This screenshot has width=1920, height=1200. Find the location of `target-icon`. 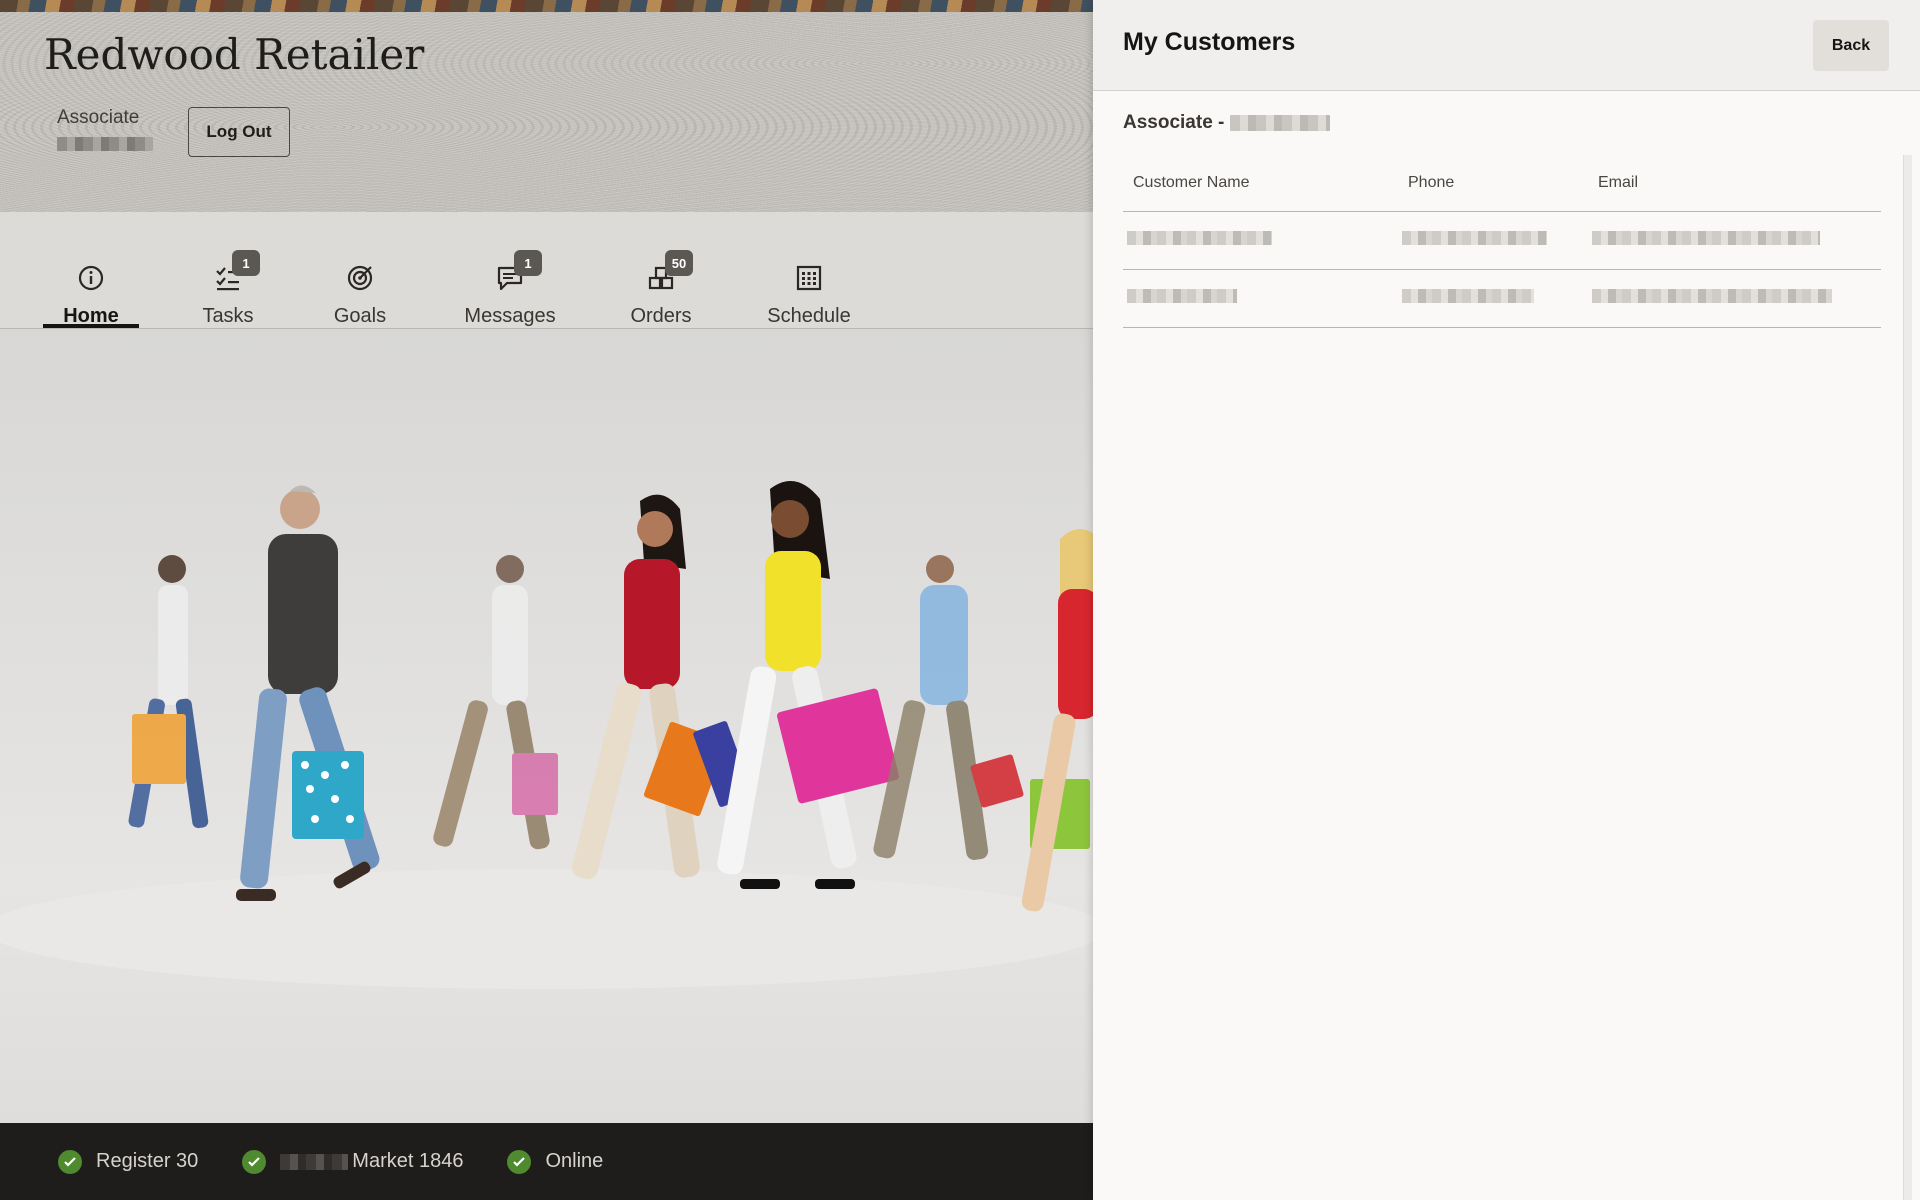

target-icon is located at coordinates (360, 277).